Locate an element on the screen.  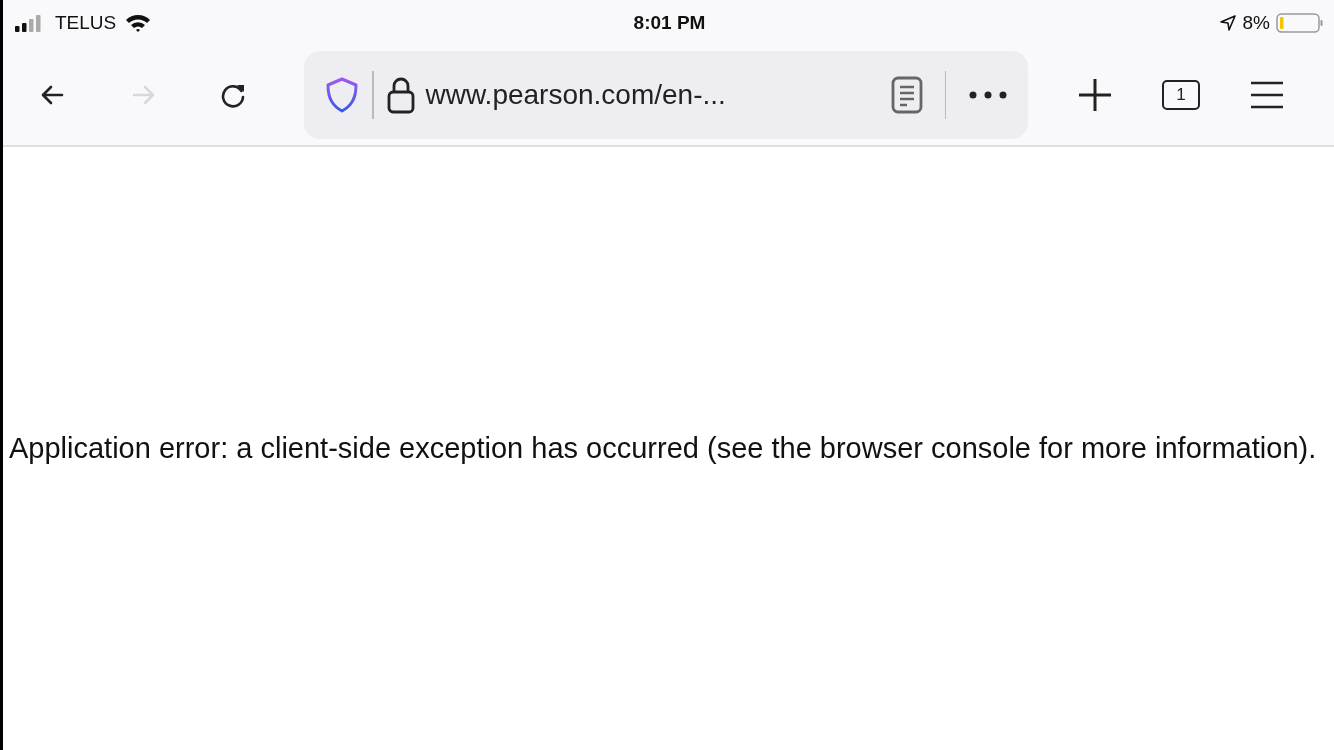
carrier-name: TELUS is located at coordinates (86, 22).